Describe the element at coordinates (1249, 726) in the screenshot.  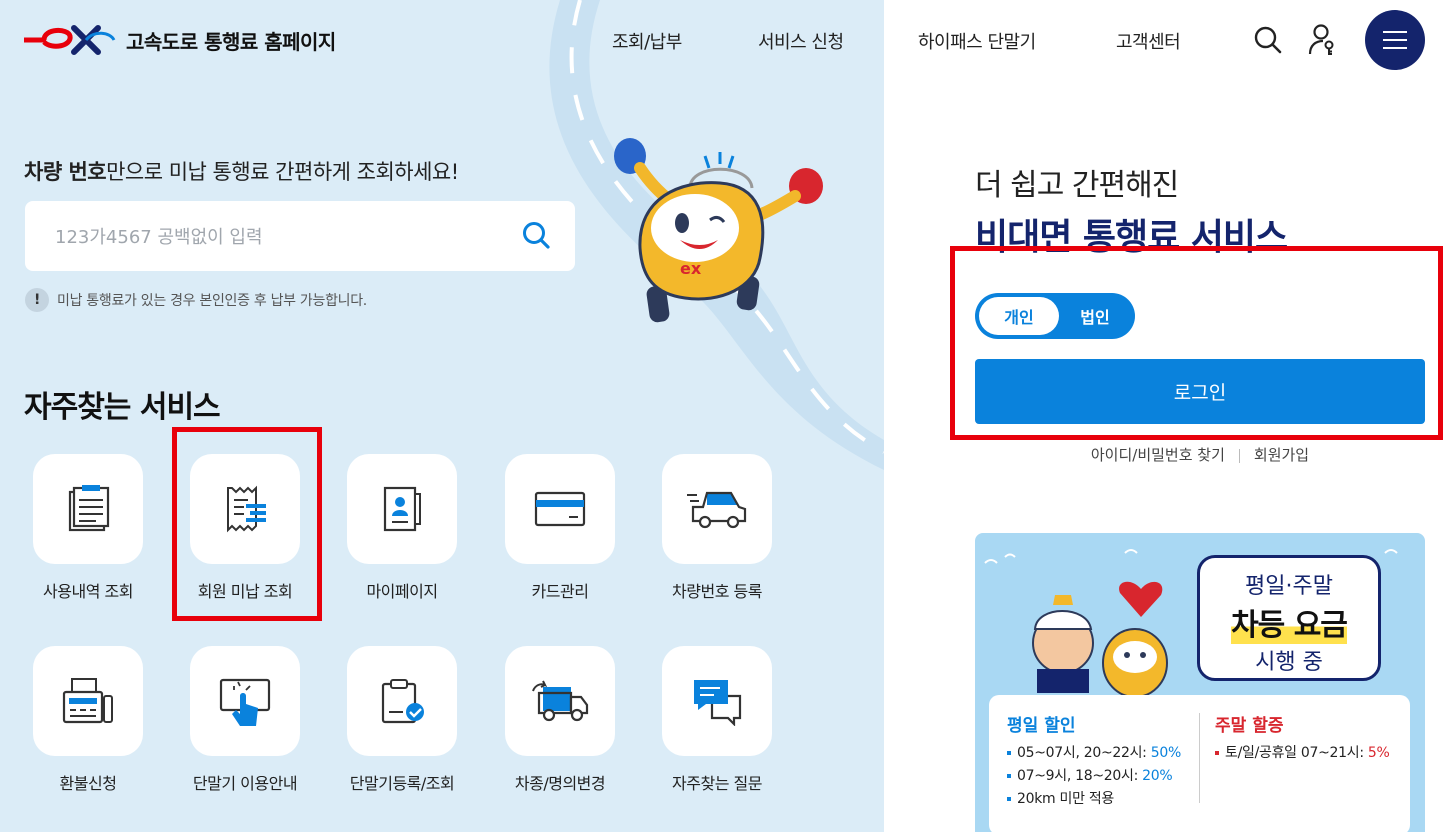
I see `weekend-title: 주말 할증` at that location.